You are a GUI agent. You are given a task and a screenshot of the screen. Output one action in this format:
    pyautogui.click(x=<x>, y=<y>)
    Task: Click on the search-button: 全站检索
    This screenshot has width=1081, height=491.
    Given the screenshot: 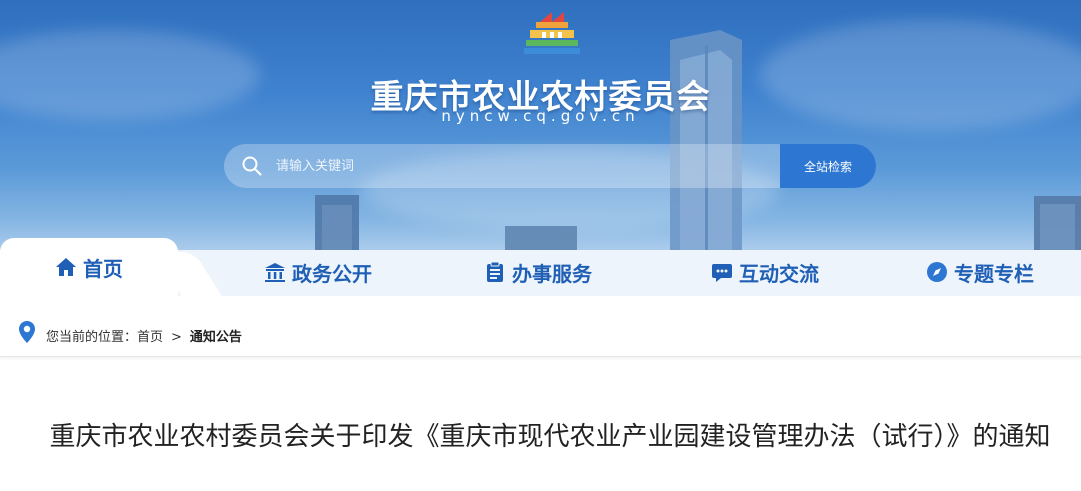 What is the action you would take?
    pyautogui.click(x=828, y=166)
    